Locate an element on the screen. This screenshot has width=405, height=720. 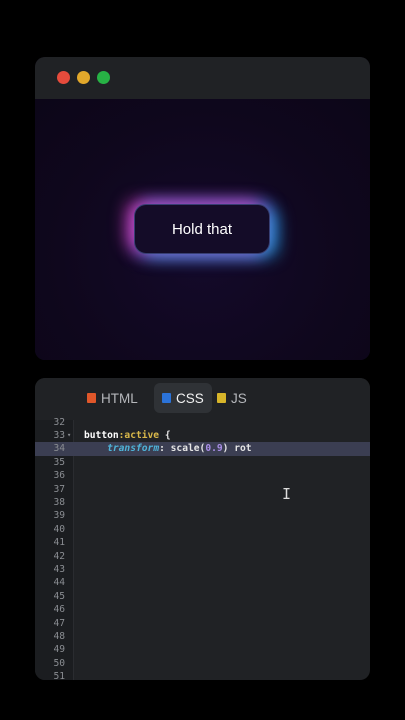
css-pseudo-class: :active is located at coordinates (139, 435).